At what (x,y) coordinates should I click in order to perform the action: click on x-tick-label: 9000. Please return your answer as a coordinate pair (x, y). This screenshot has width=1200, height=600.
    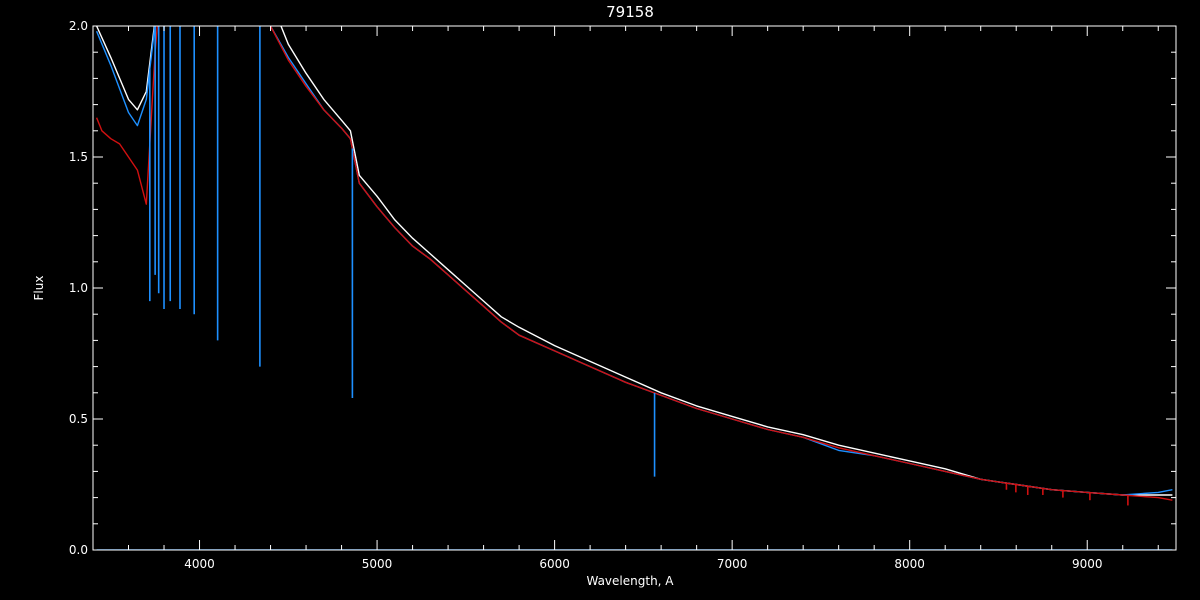
    Looking at the image, I should click on (1087, 564).